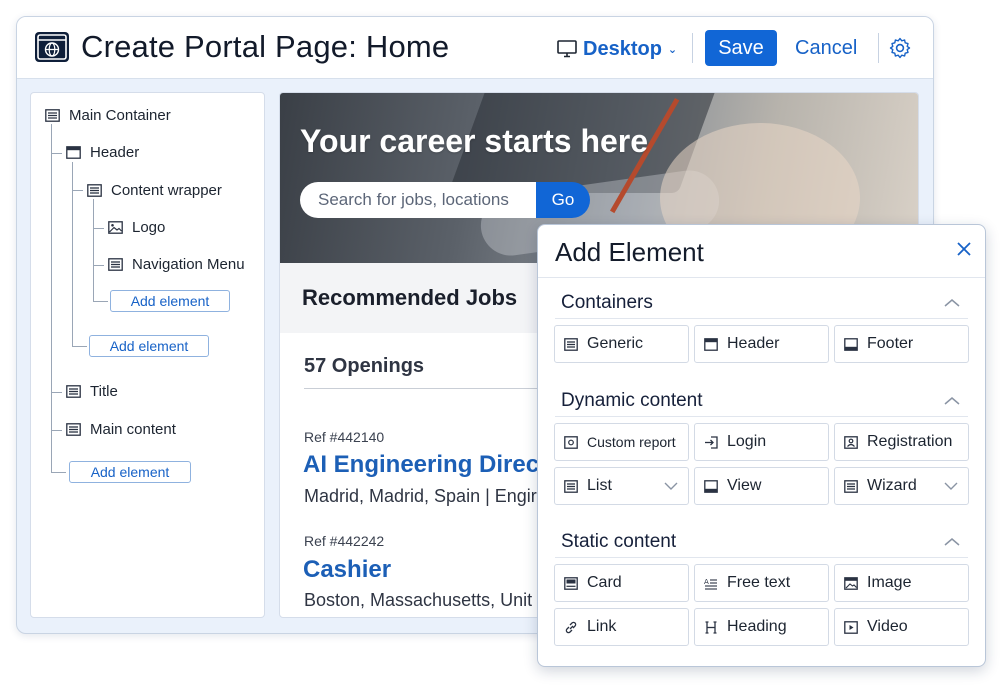  I want to click on tree-node-main-content: Main content, so click(121, 429).